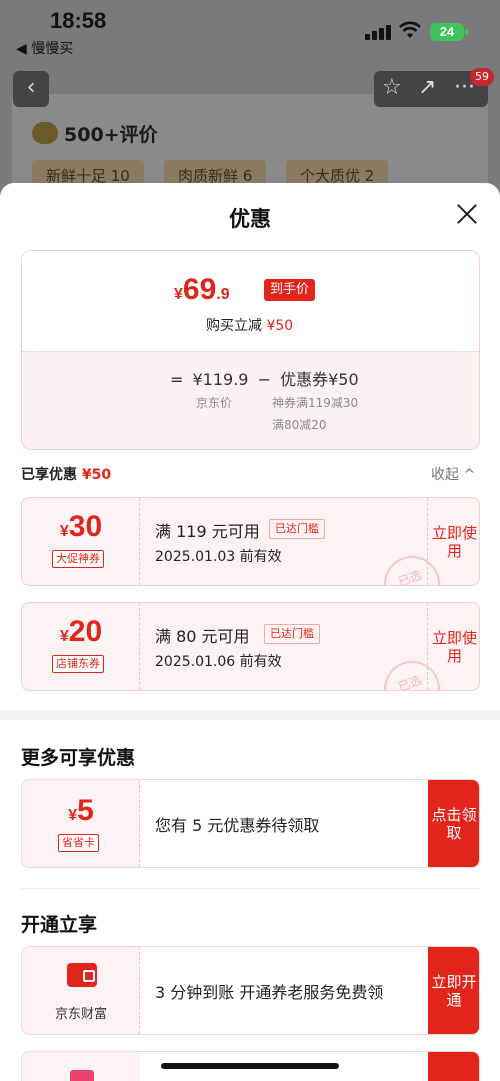  What do you see at coordinates (80, 1014) in the screenshot?
I see `brand-label: 京东财富` at bounding box center [80, 1014].